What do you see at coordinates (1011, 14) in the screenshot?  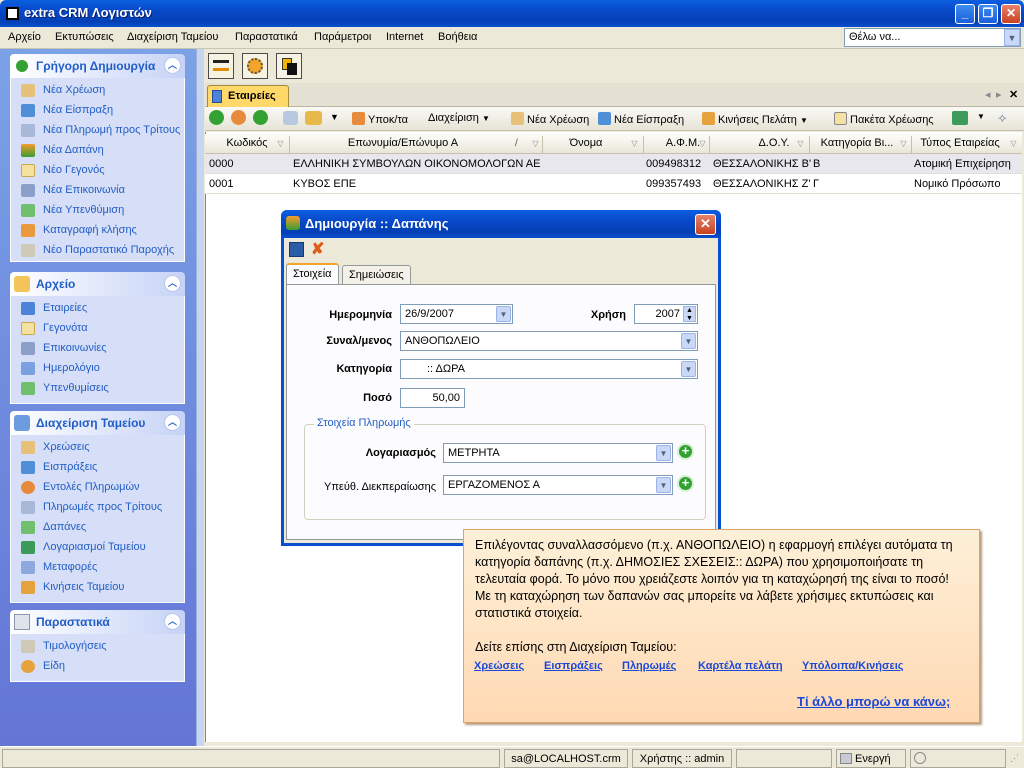 I see `close-button: ✕` at bounding box center [1011, 14].